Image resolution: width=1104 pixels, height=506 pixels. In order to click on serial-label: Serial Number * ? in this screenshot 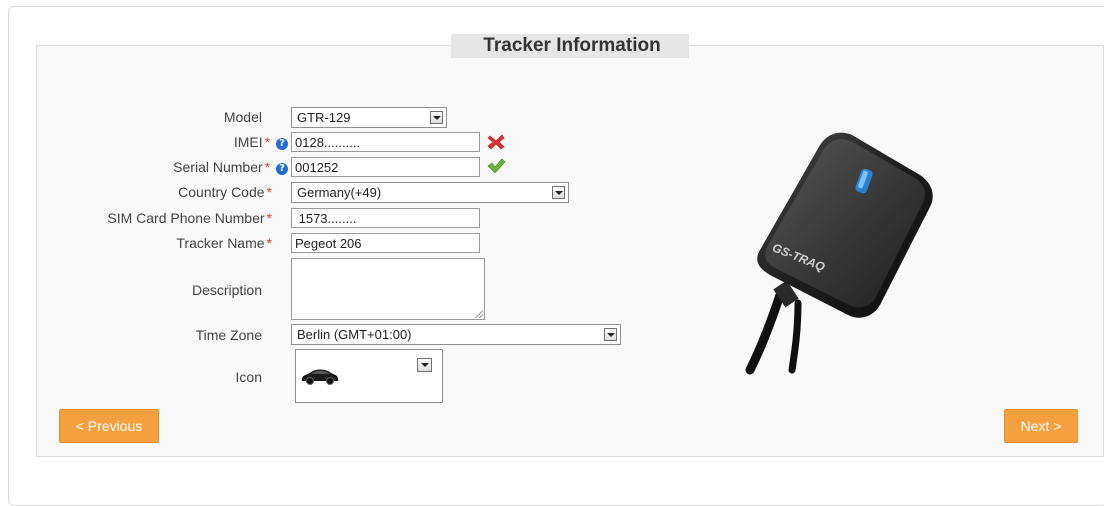, I will do `click(144, 167)`.